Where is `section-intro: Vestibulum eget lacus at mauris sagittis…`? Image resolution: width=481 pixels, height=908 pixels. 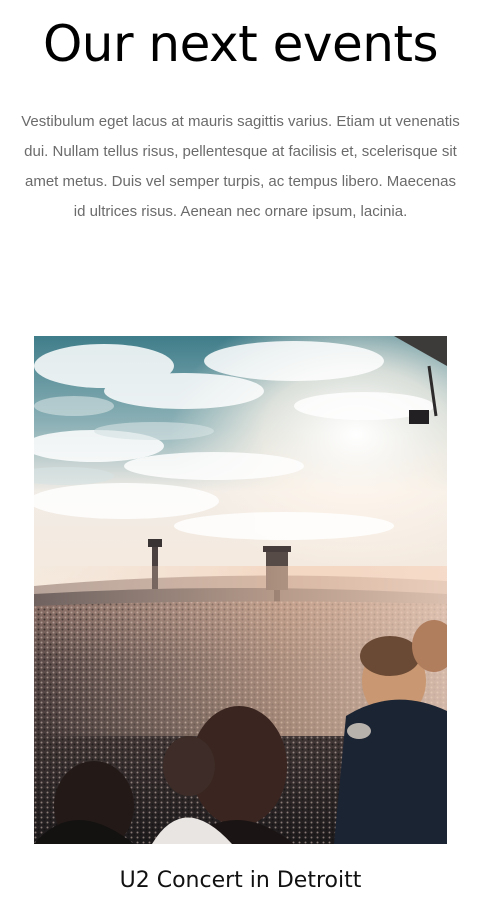 section-intro: Vestibulum eget lacus at mauris sagittis… is located at coordinates (240, 166).